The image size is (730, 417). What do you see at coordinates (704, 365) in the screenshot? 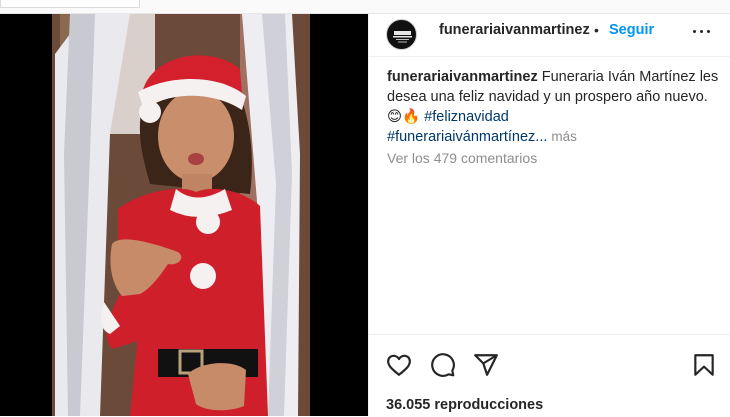
I see `bookmark-icon` at bounding box center [704, 365].